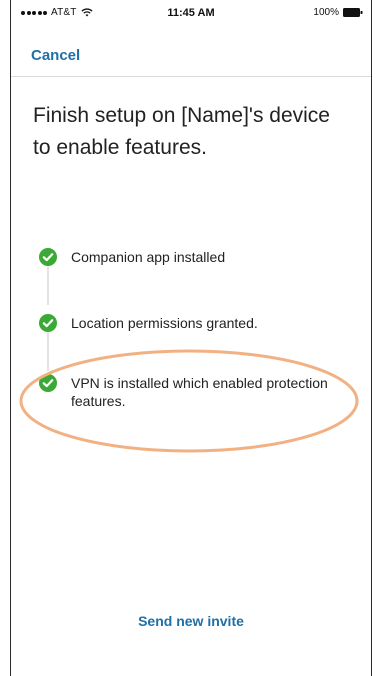  Describe the element at coordinates (48, 285) in the screenshot. I see `step-connector` at that location.